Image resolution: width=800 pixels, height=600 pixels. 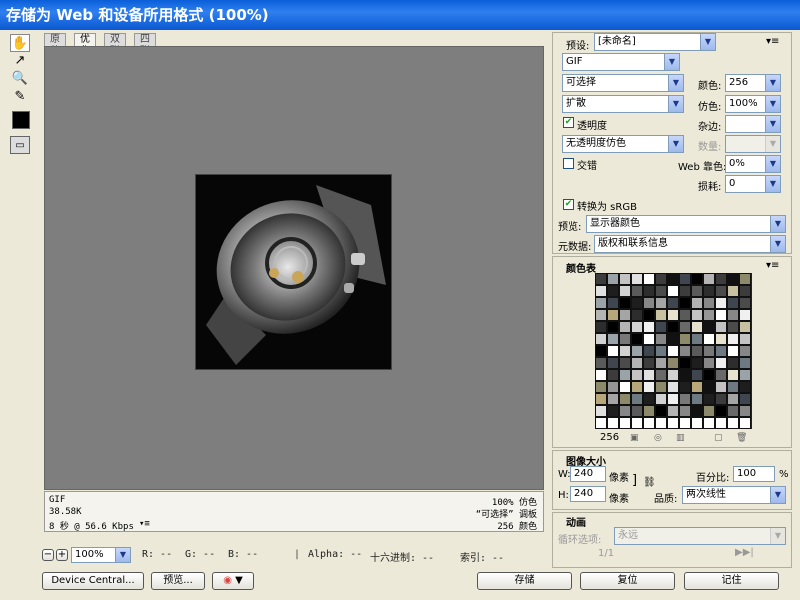 What do you see at coordinates (20, 79) in the screenshot?
I see `zoom-tool-icon: 🔍` at bounding box center [20, 79].